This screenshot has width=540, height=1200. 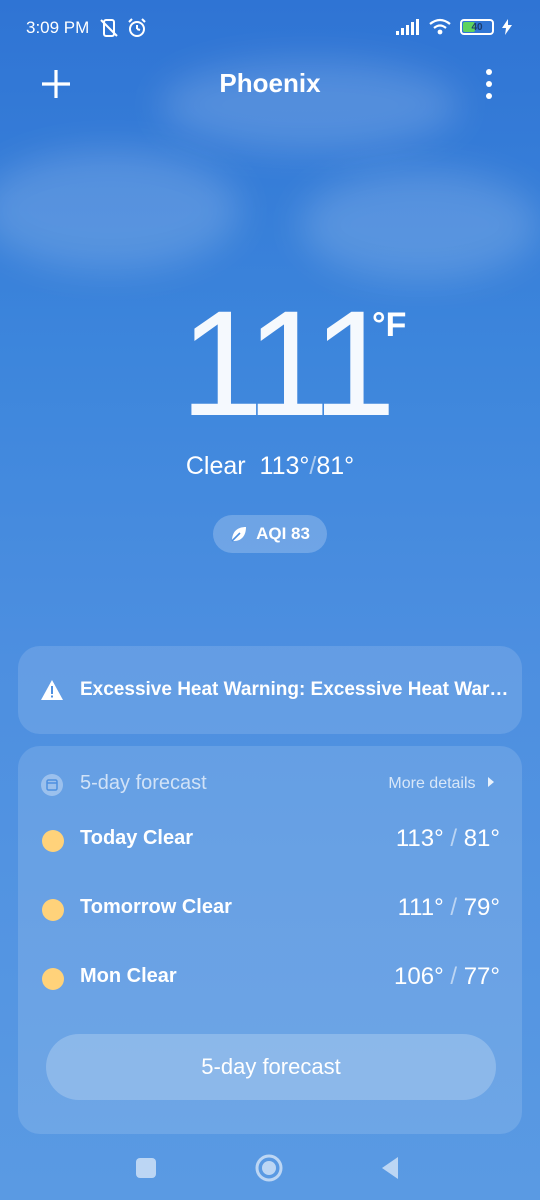 What do you see at coordinates (407, 27) in the screenshot?
I see `signal-icon` at bounding box center [407, 27].